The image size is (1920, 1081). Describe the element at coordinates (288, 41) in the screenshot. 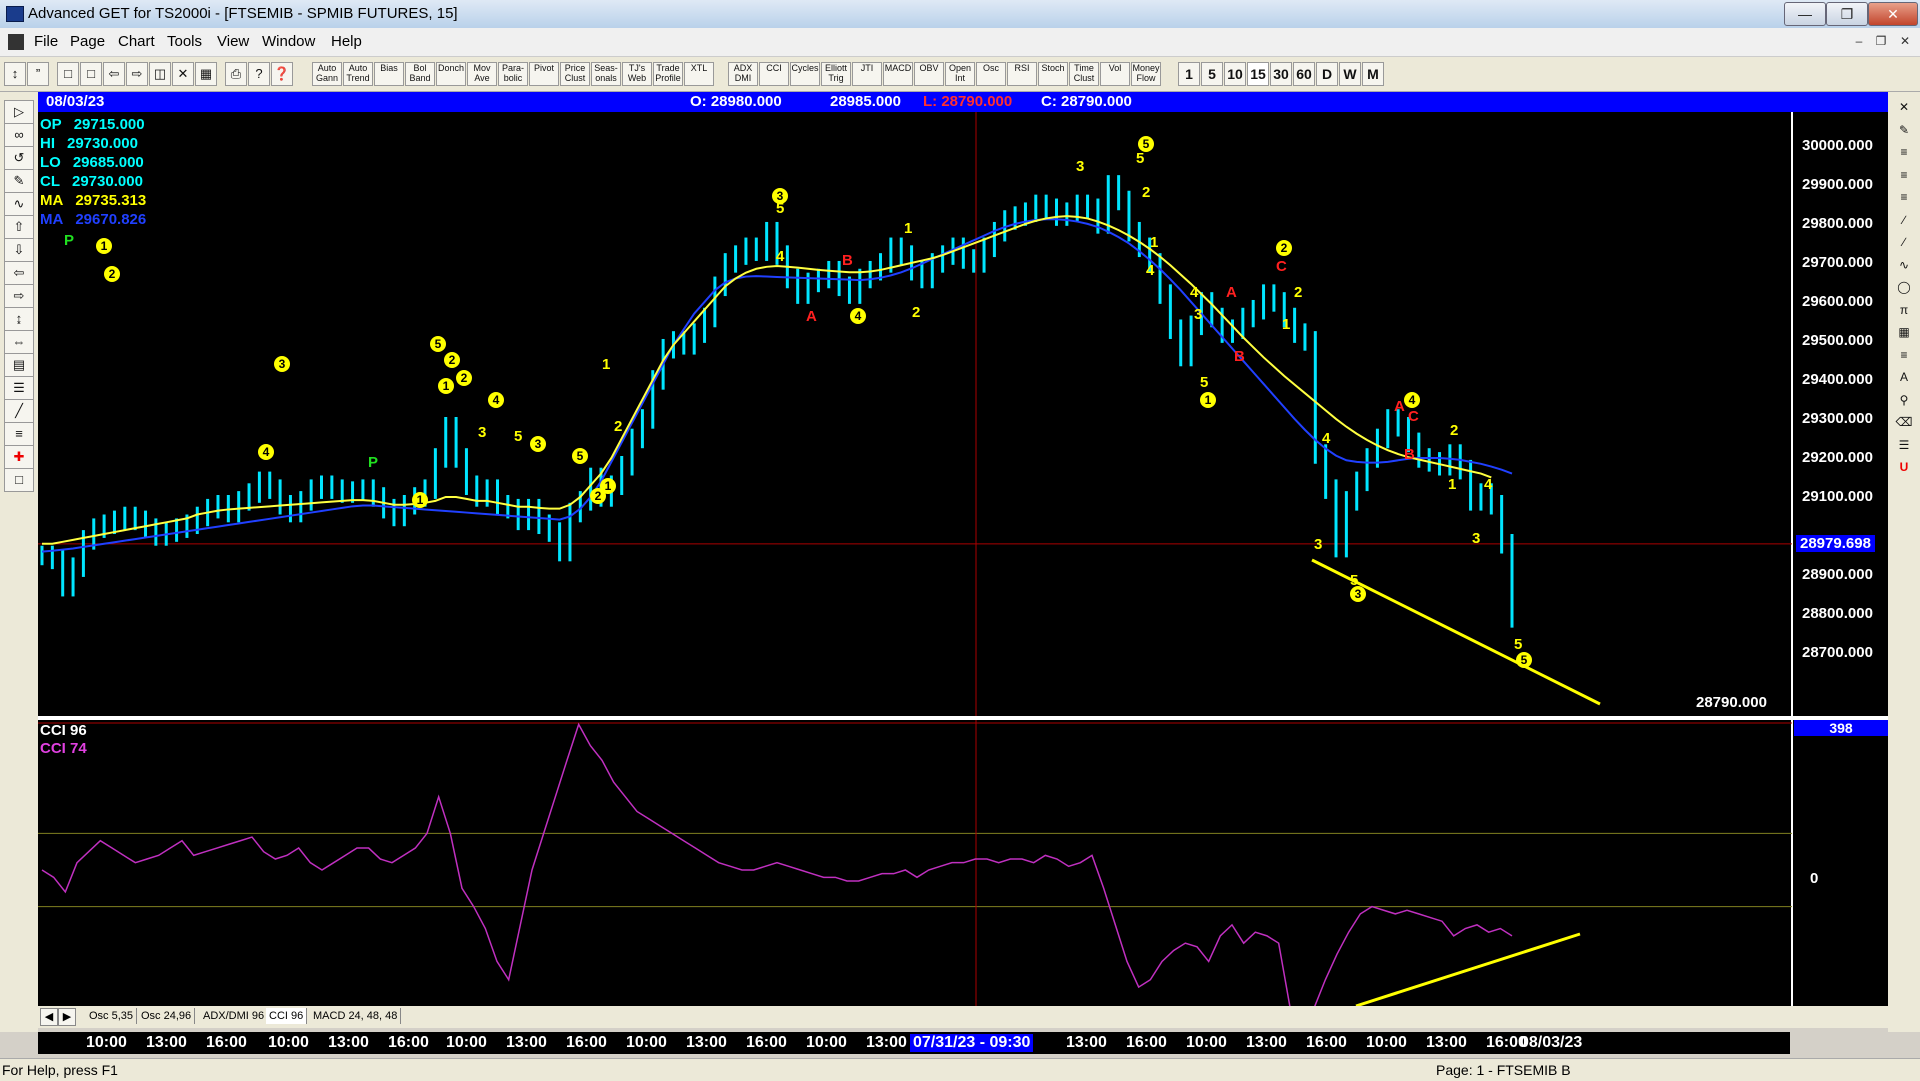

I see `menu-window: Window` at that location.